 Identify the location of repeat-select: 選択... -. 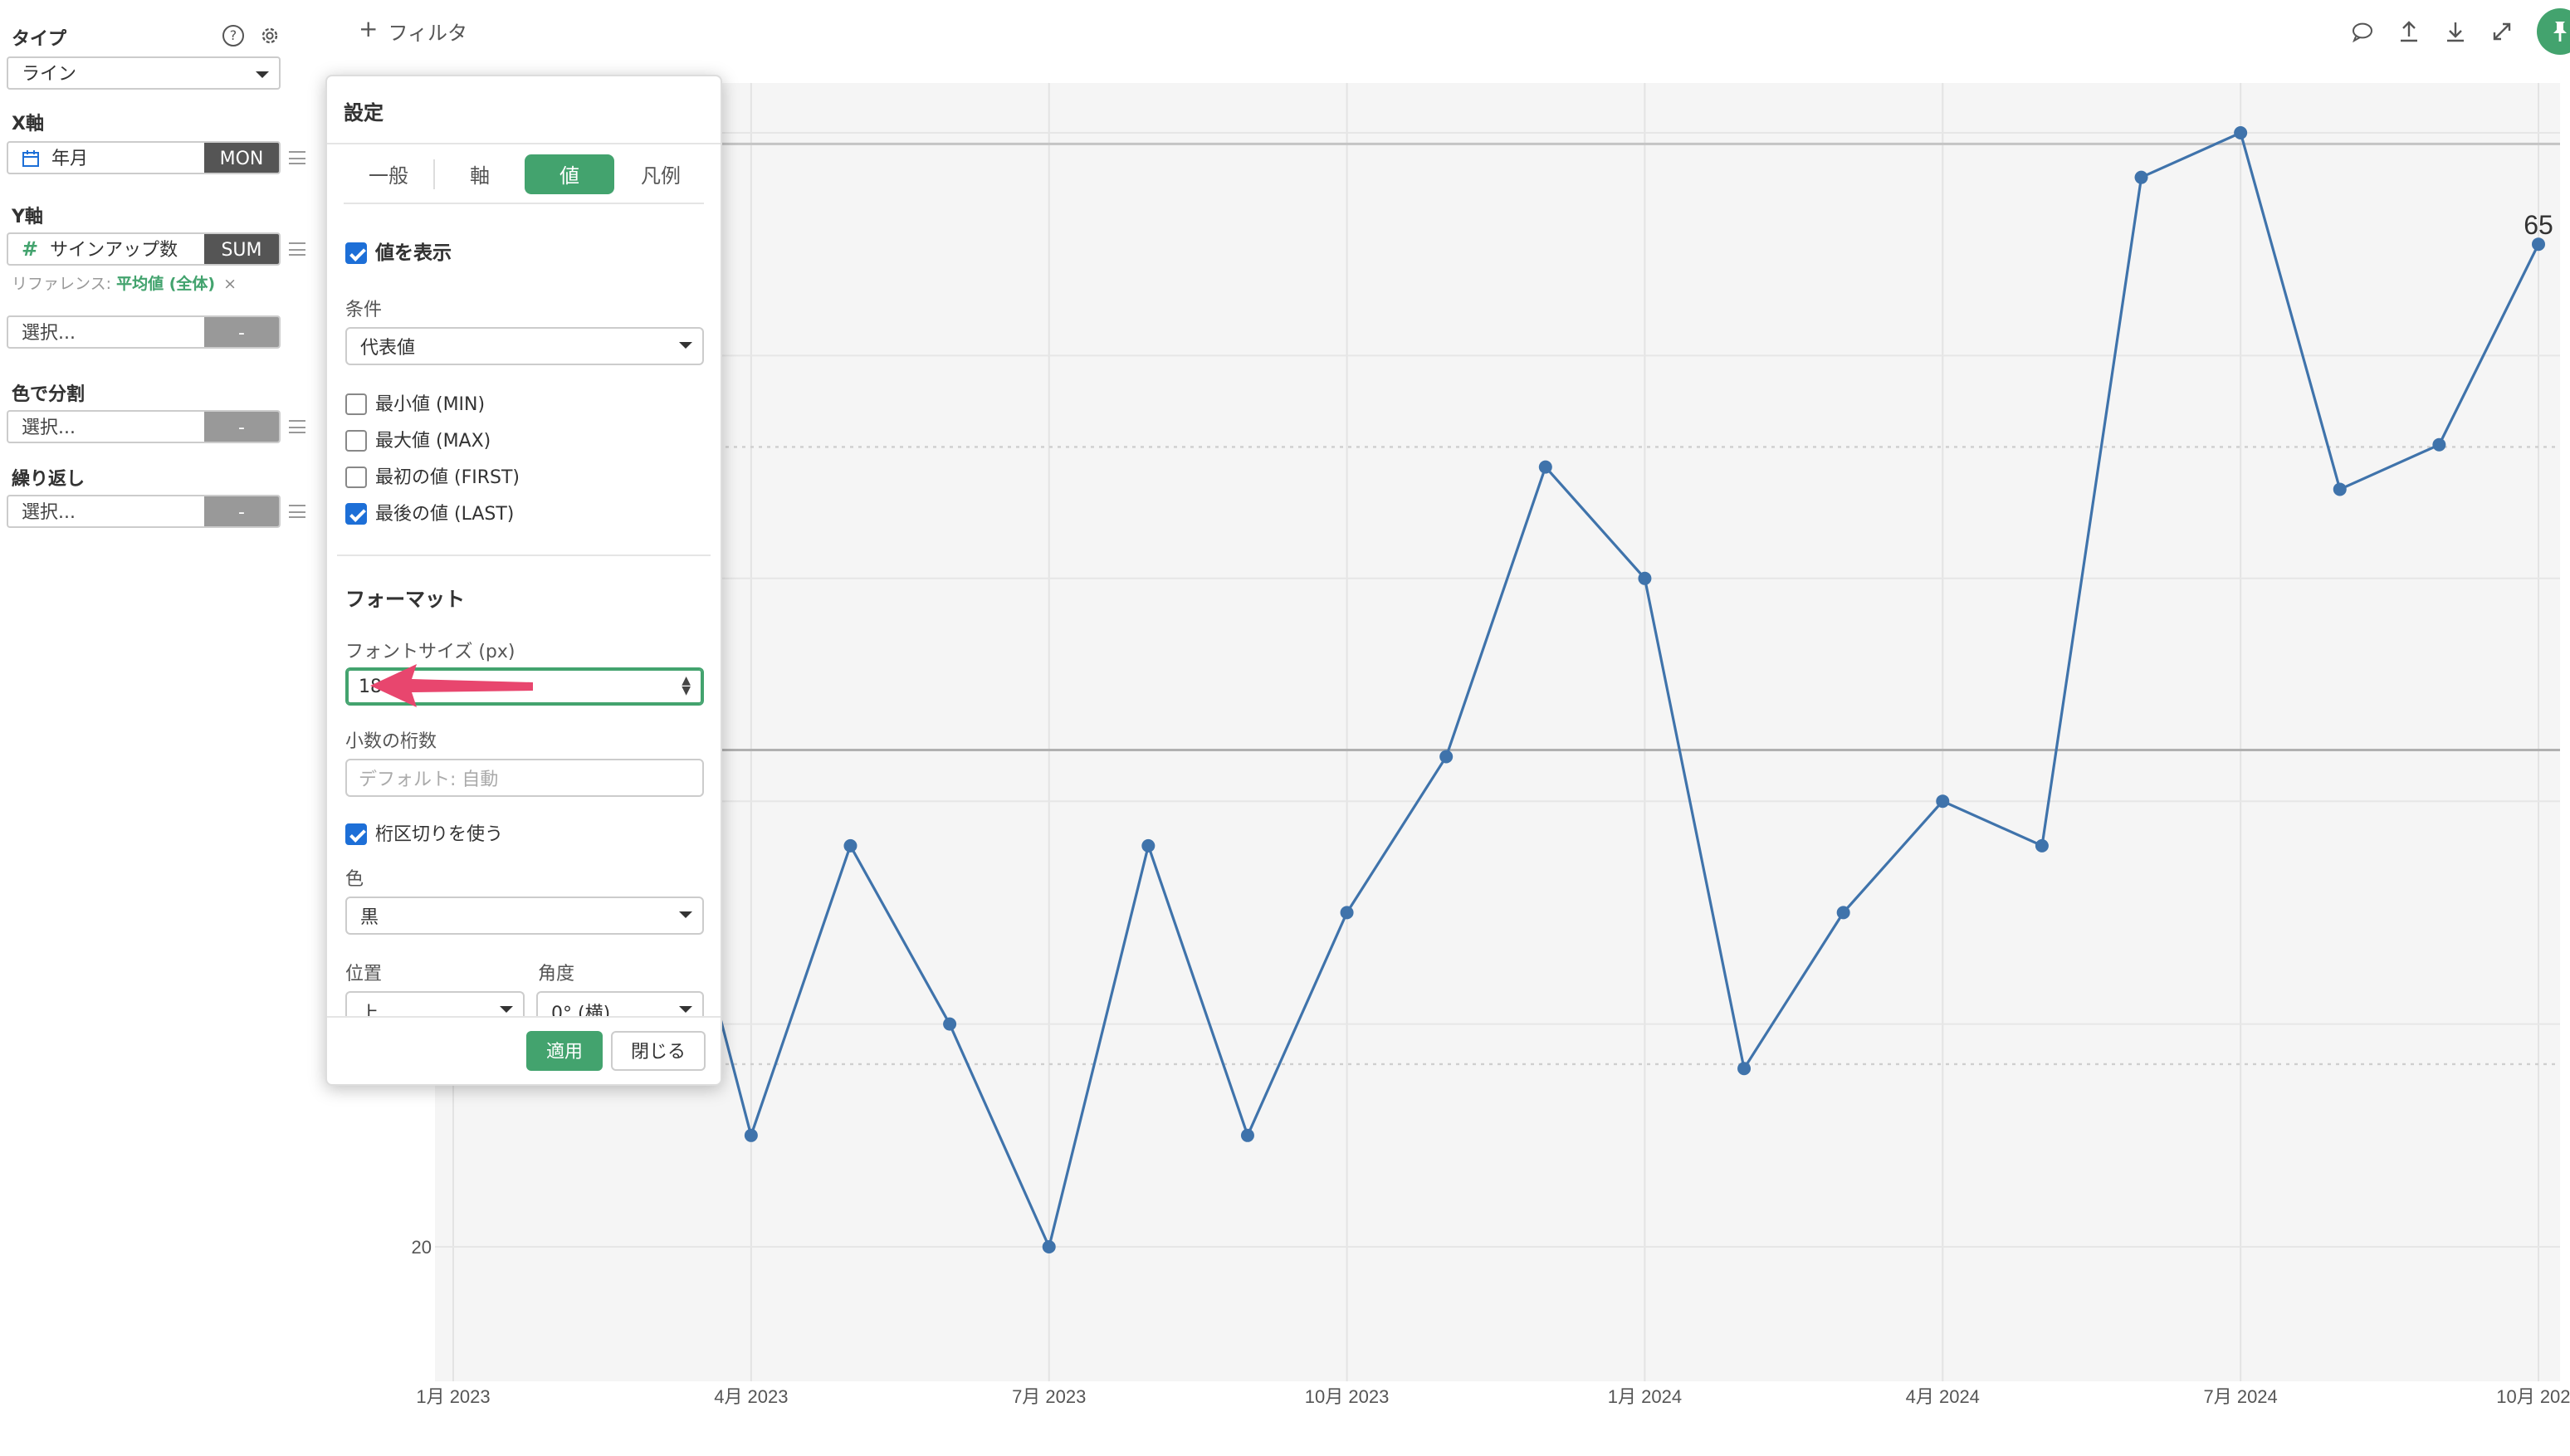
(144, 511).